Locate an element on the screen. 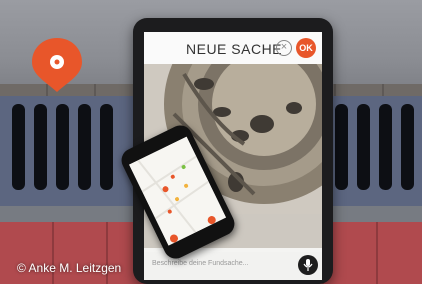  cancel-button: × is located at coordinates (284, 48).